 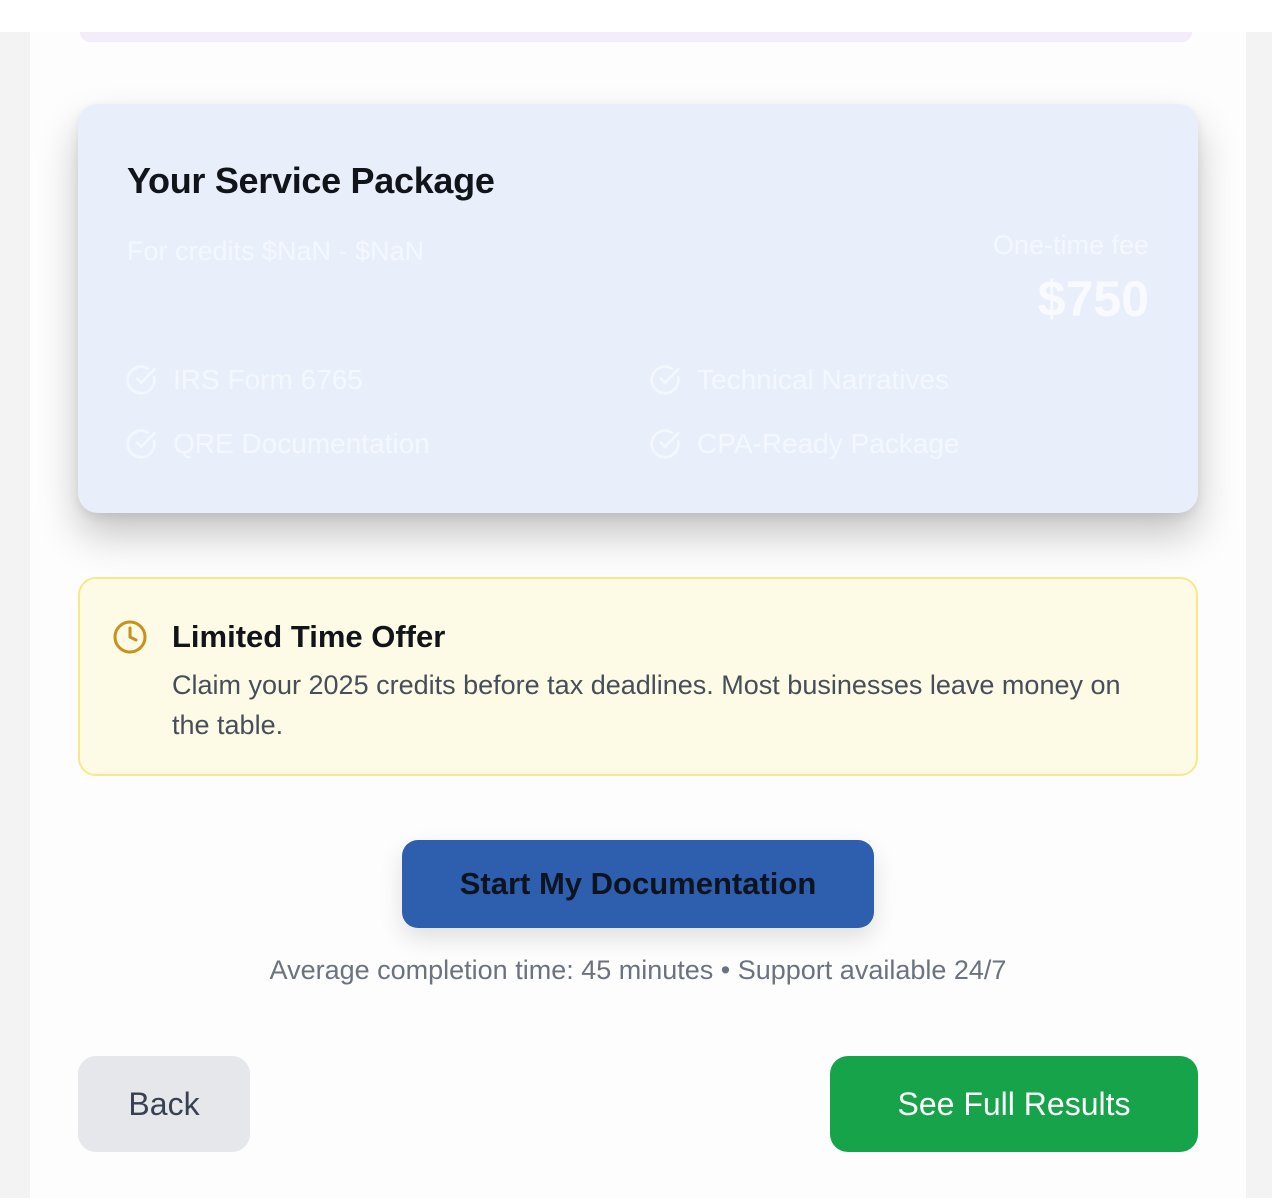 What do you see at coordinates (828, 443) in the screenshot?
I see `feature-label: CPA-Ready Package` at bounding box center [828, 443].